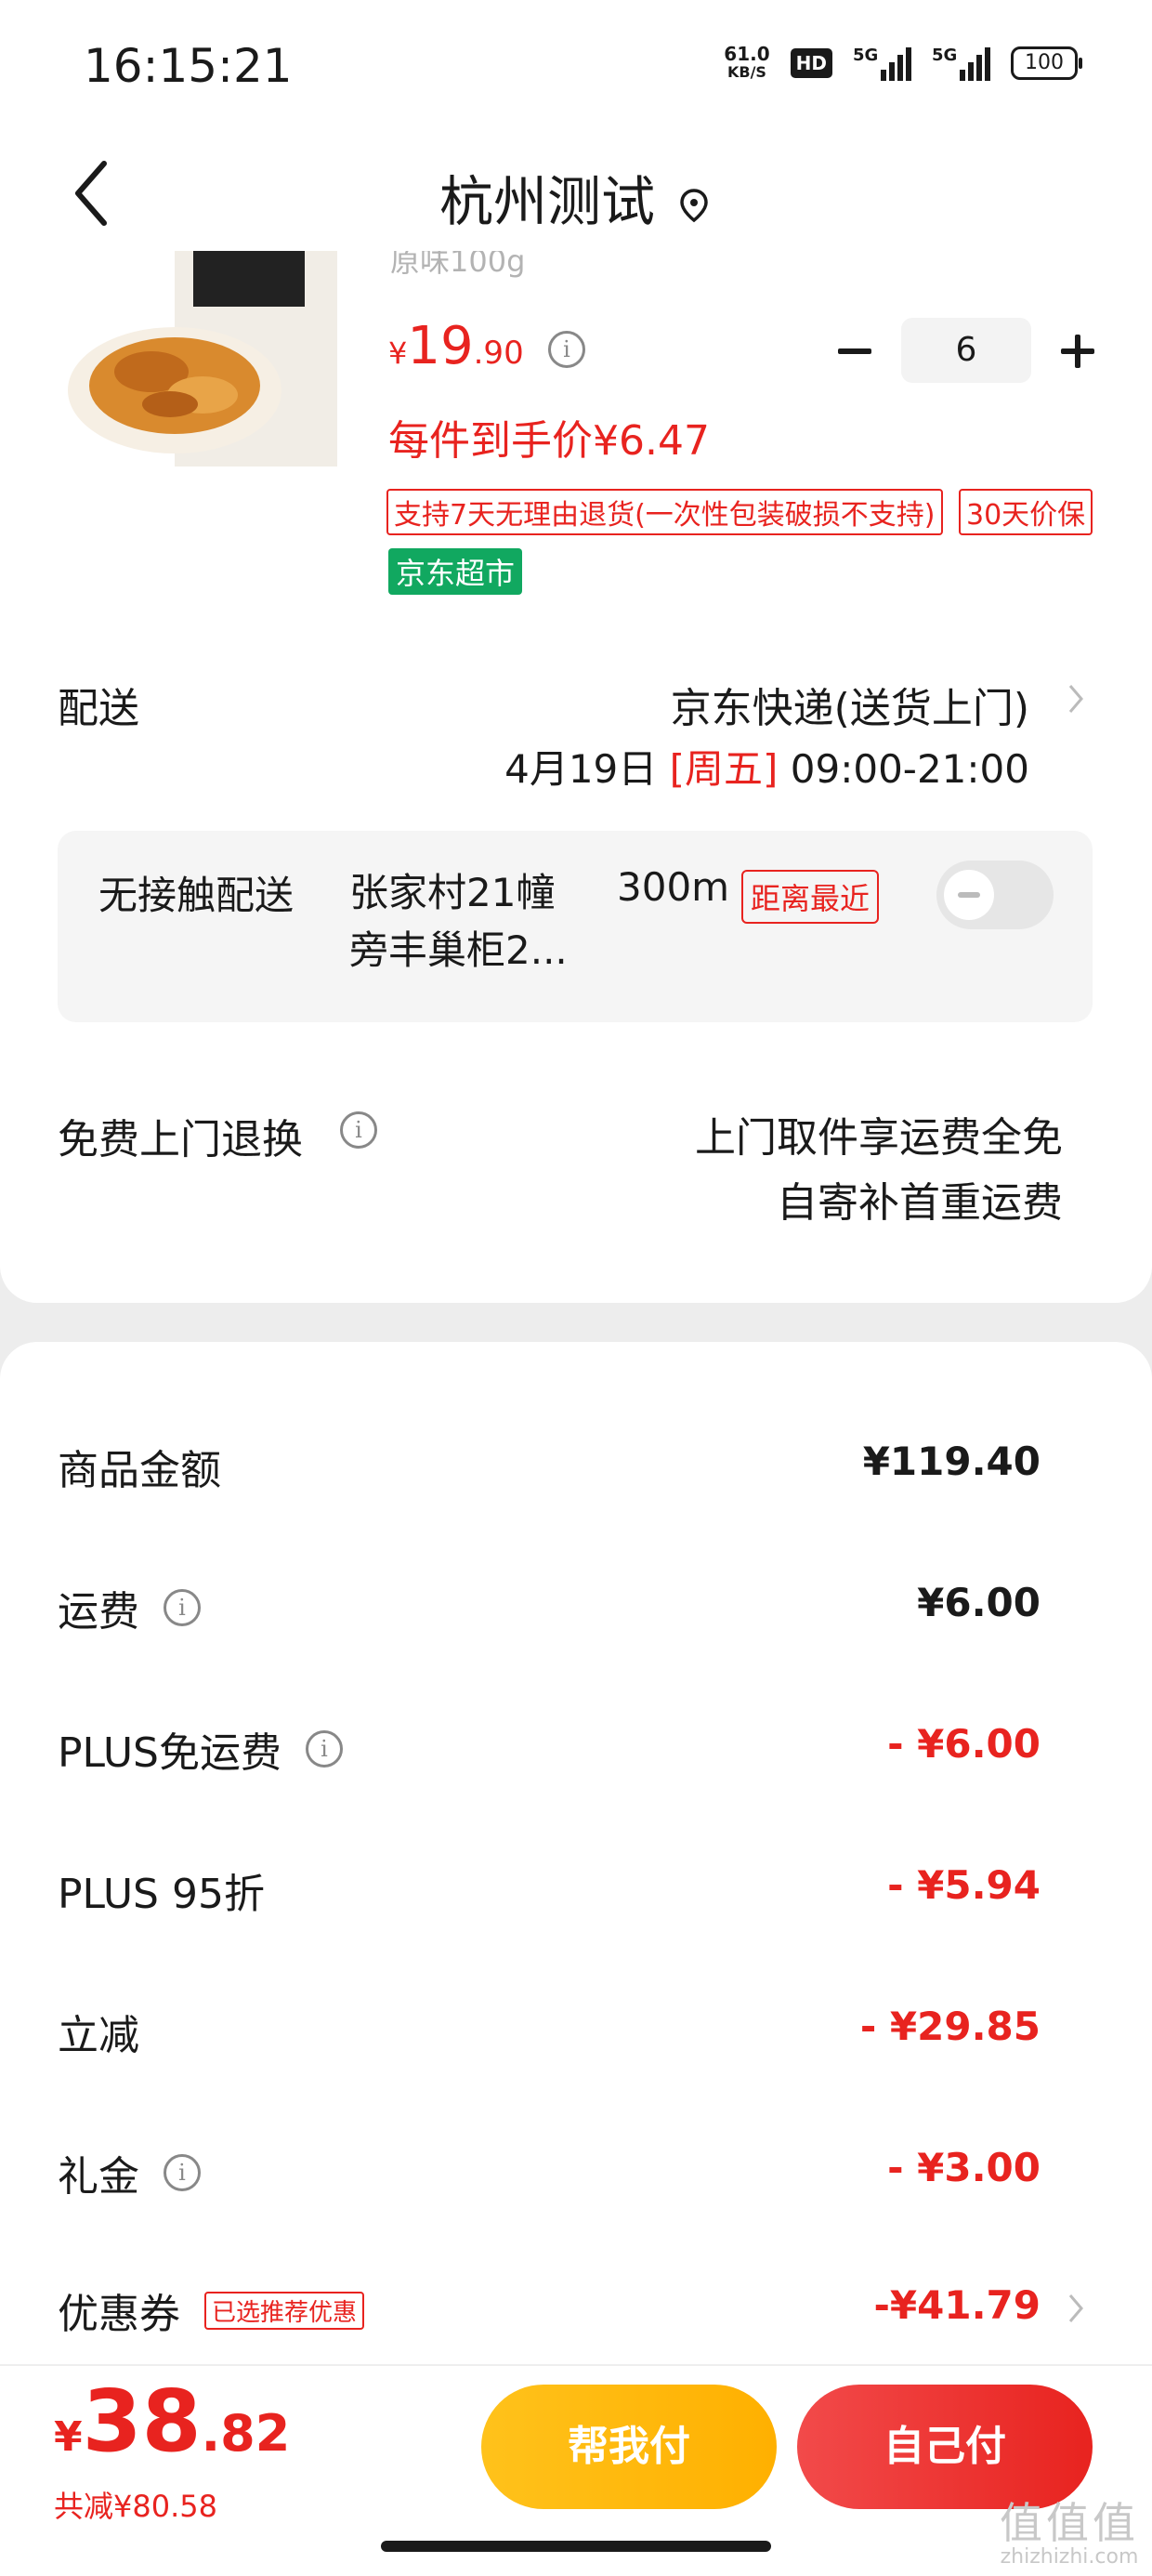  I want to click on price-protect-tag: 30天价保, so click(1026, 512).